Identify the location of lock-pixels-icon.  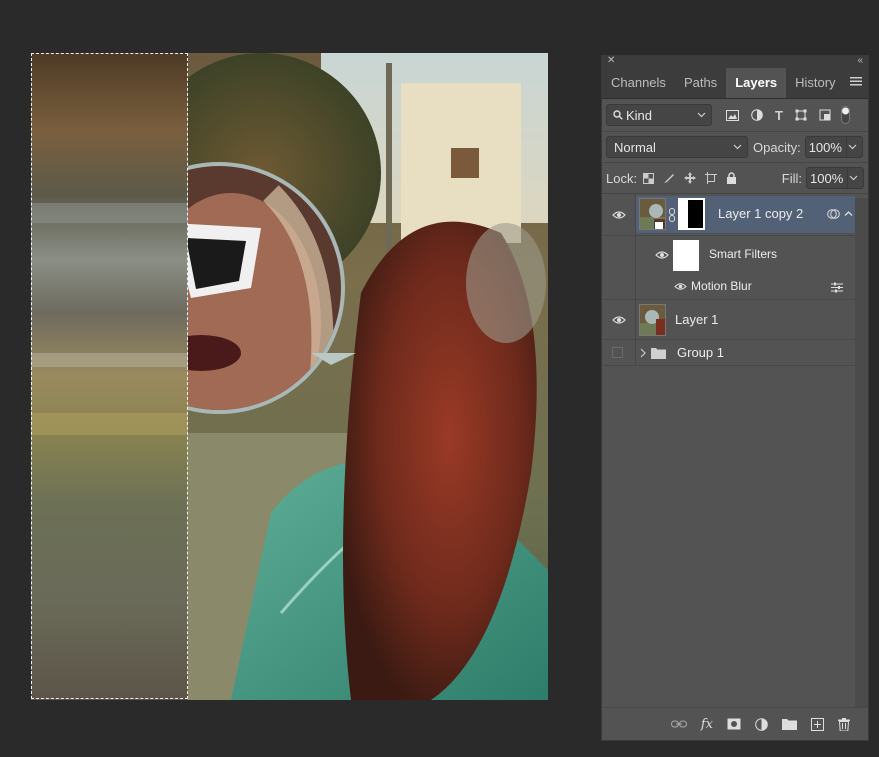
(669, 178).